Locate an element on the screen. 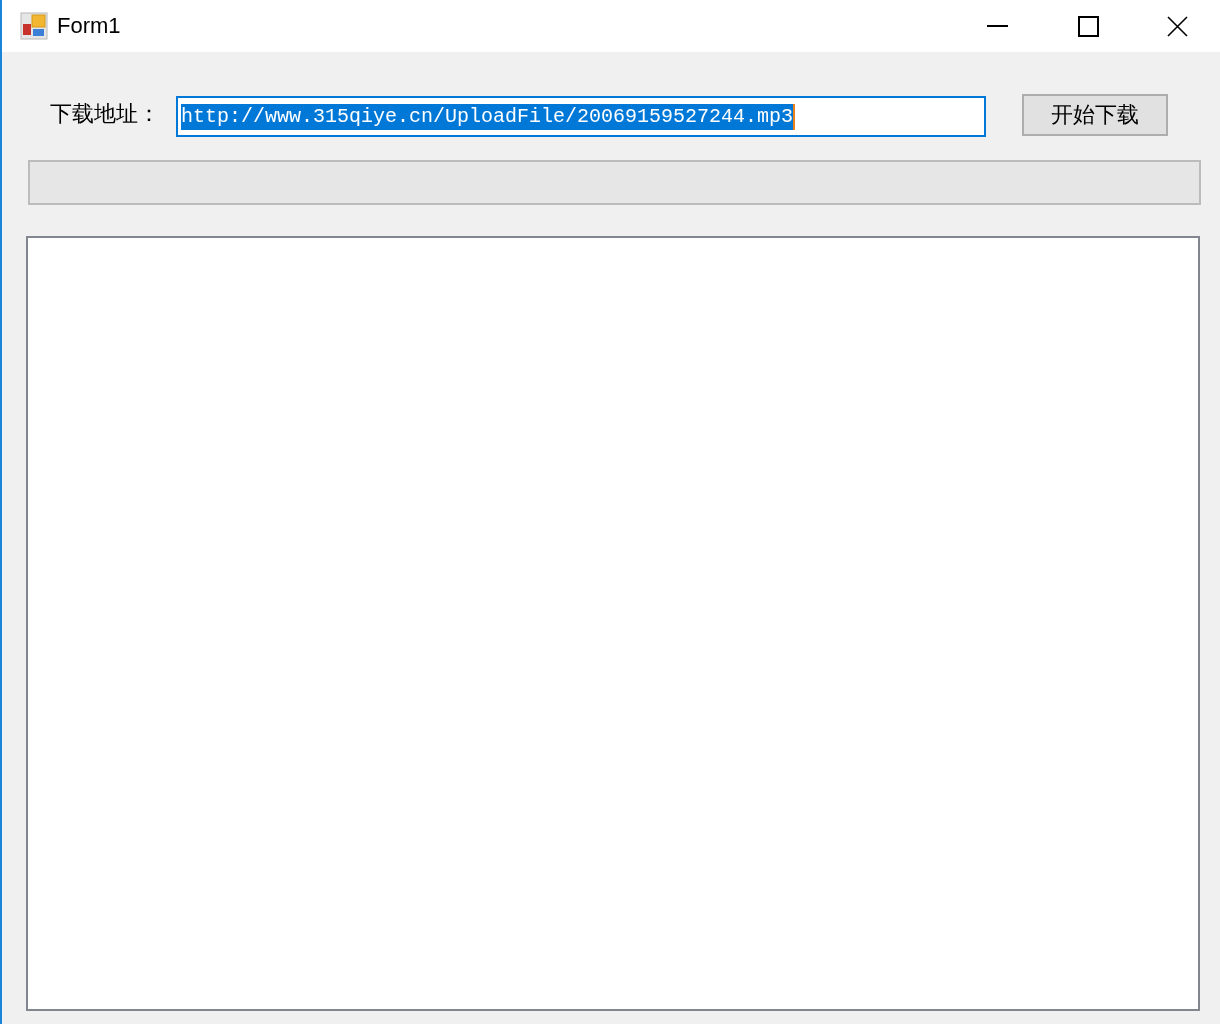 The width and height of the screenshot is (1220, 1024). window-title: Form1 is located at coordinates (89, 26).